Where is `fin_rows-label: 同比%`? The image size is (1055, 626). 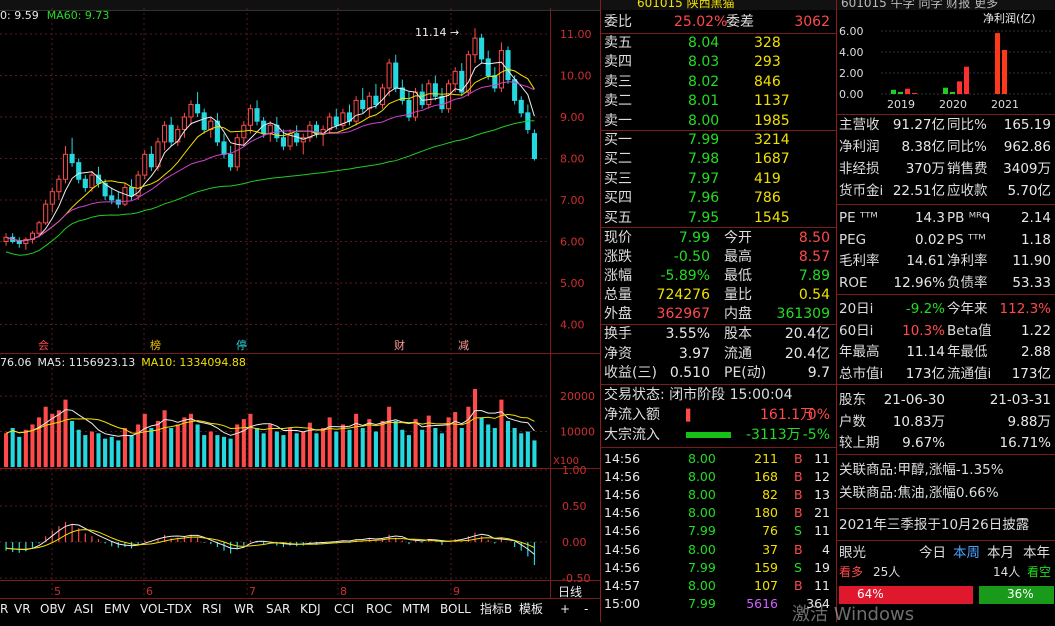 fin_rows-label: 同比% is located at coordinates (967, 147).